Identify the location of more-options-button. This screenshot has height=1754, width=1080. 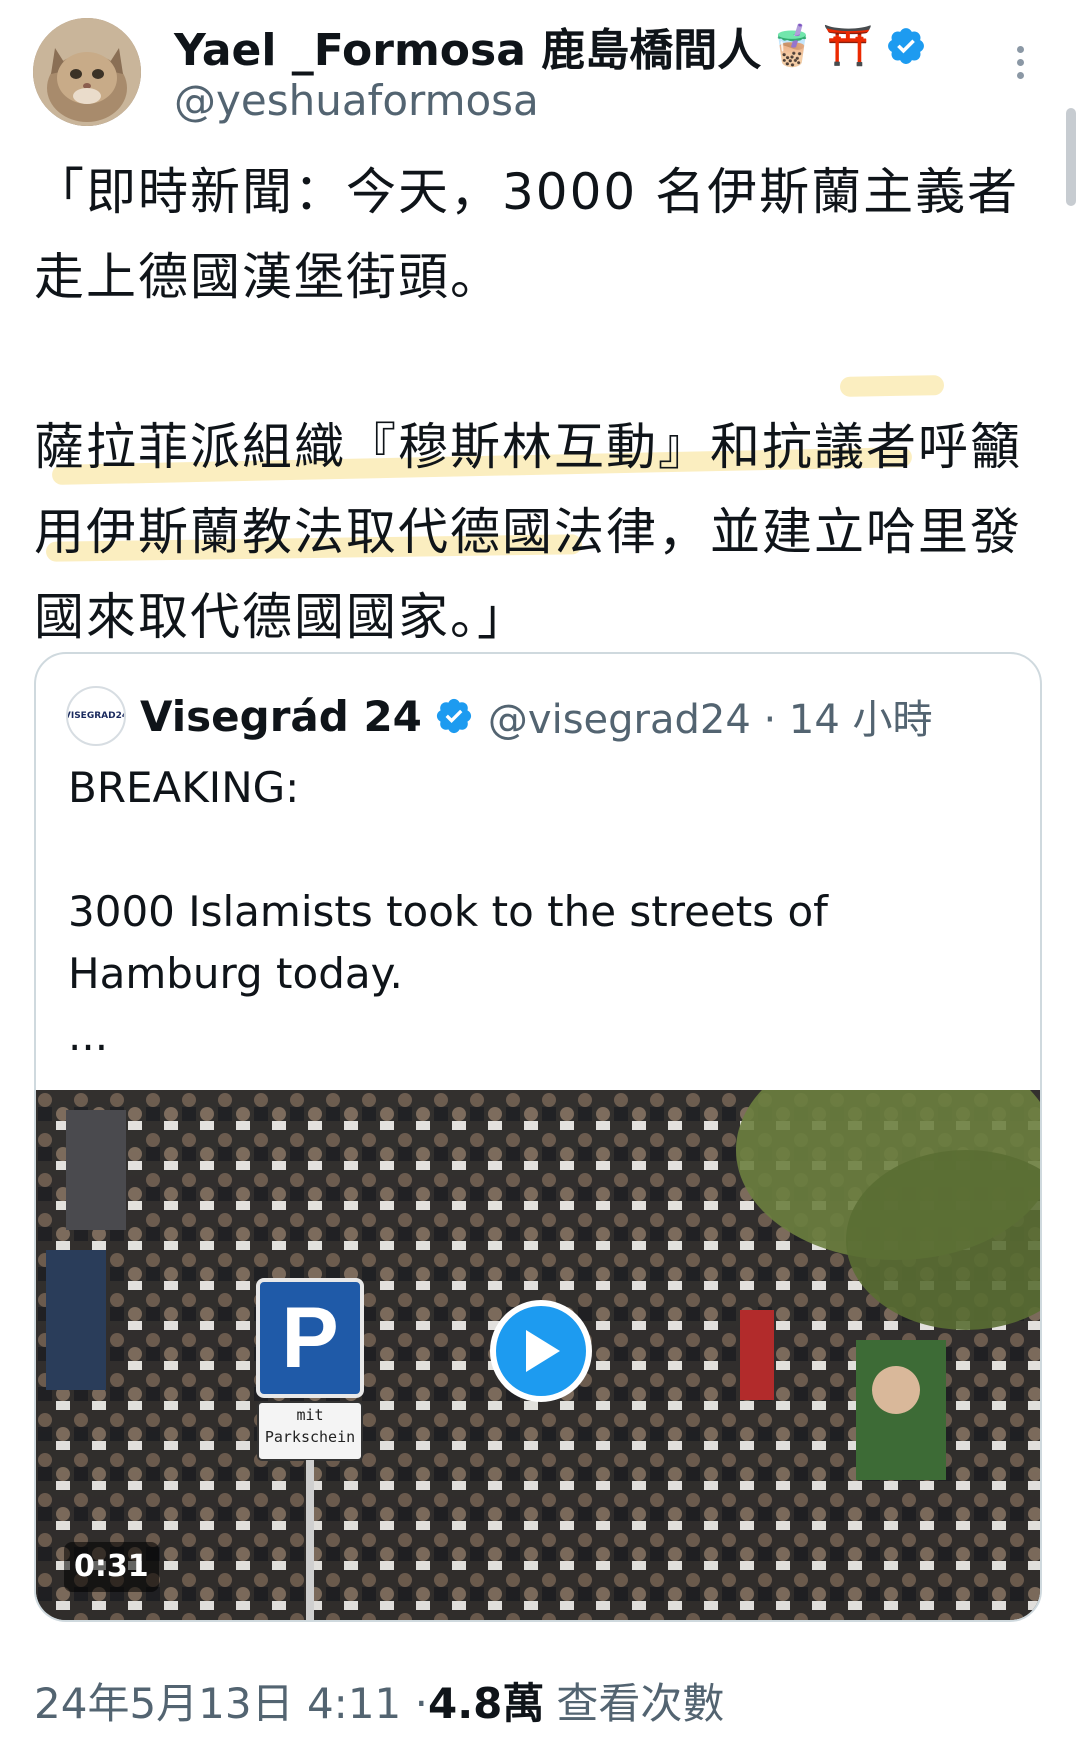
(1020, 62).